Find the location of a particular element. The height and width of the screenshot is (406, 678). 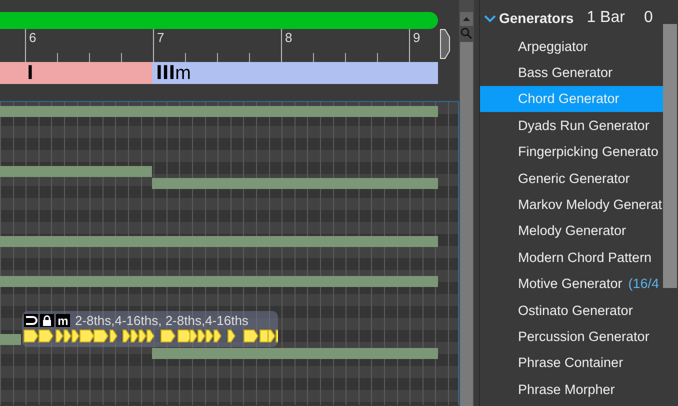

chord-block: I is located at coordinates (76, 73).